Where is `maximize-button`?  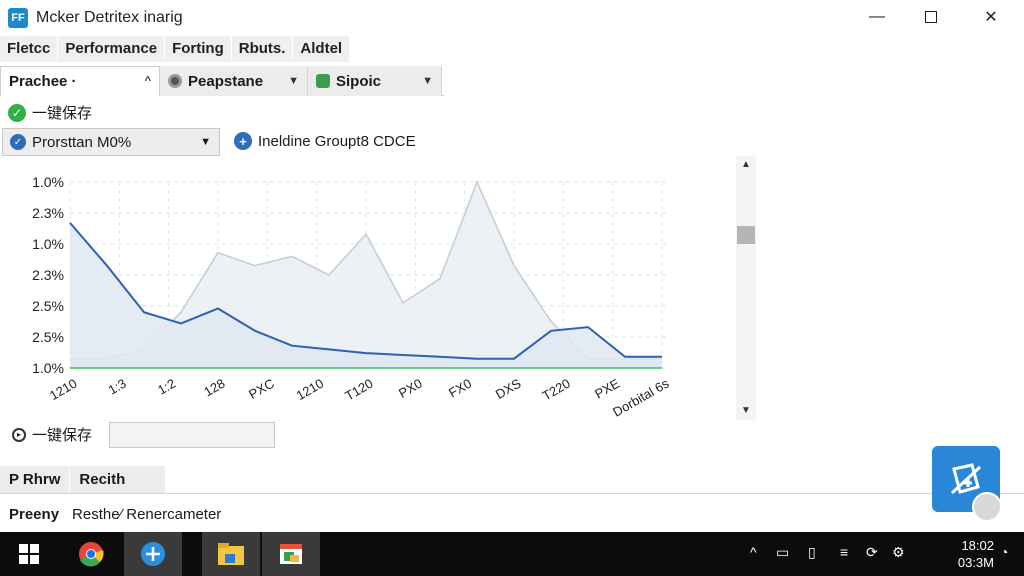
maximize-button is located at coordinates (931, 17).